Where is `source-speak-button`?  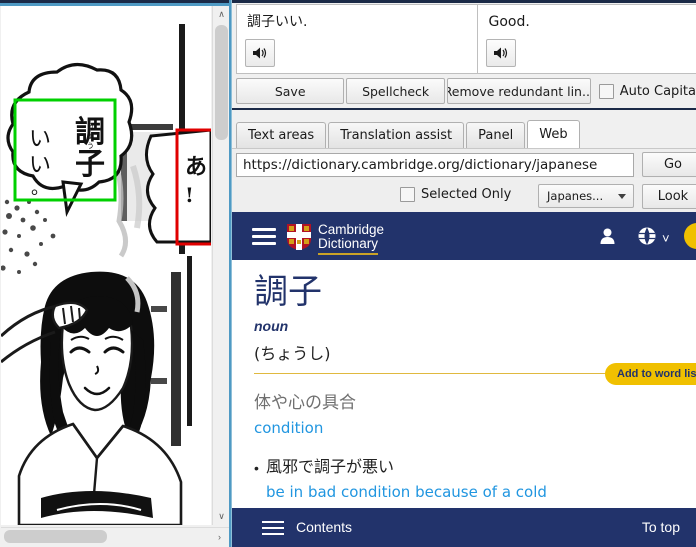 source-speak-button is located at coordinates (260, 53).